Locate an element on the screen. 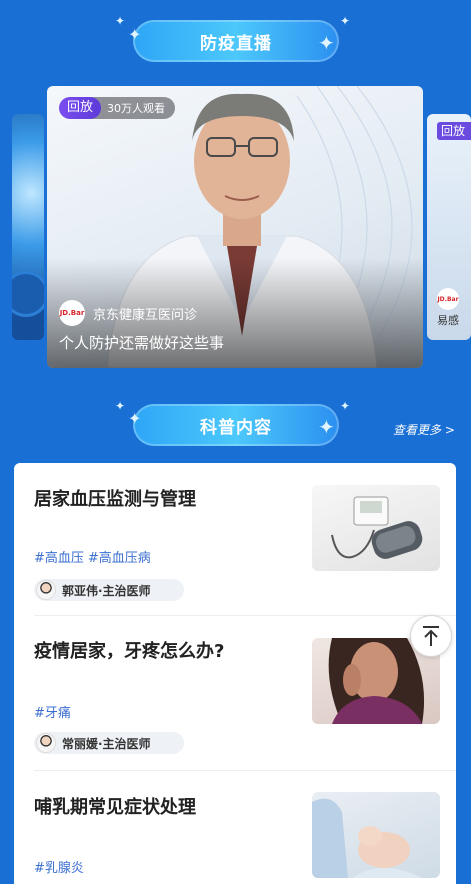 The image size is (471, 884). video-source: JD.Bar 京东健康互医问诊 is located at coordinates (128, 313).